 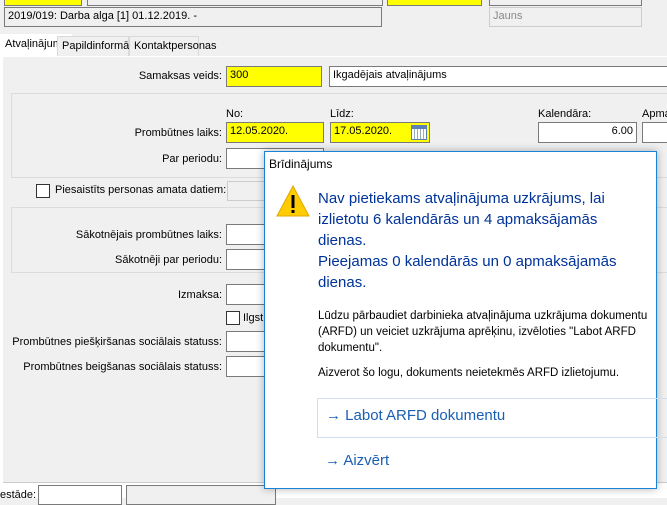 I want to click on close-label: Aizvērt, so click(x=366, y=460).